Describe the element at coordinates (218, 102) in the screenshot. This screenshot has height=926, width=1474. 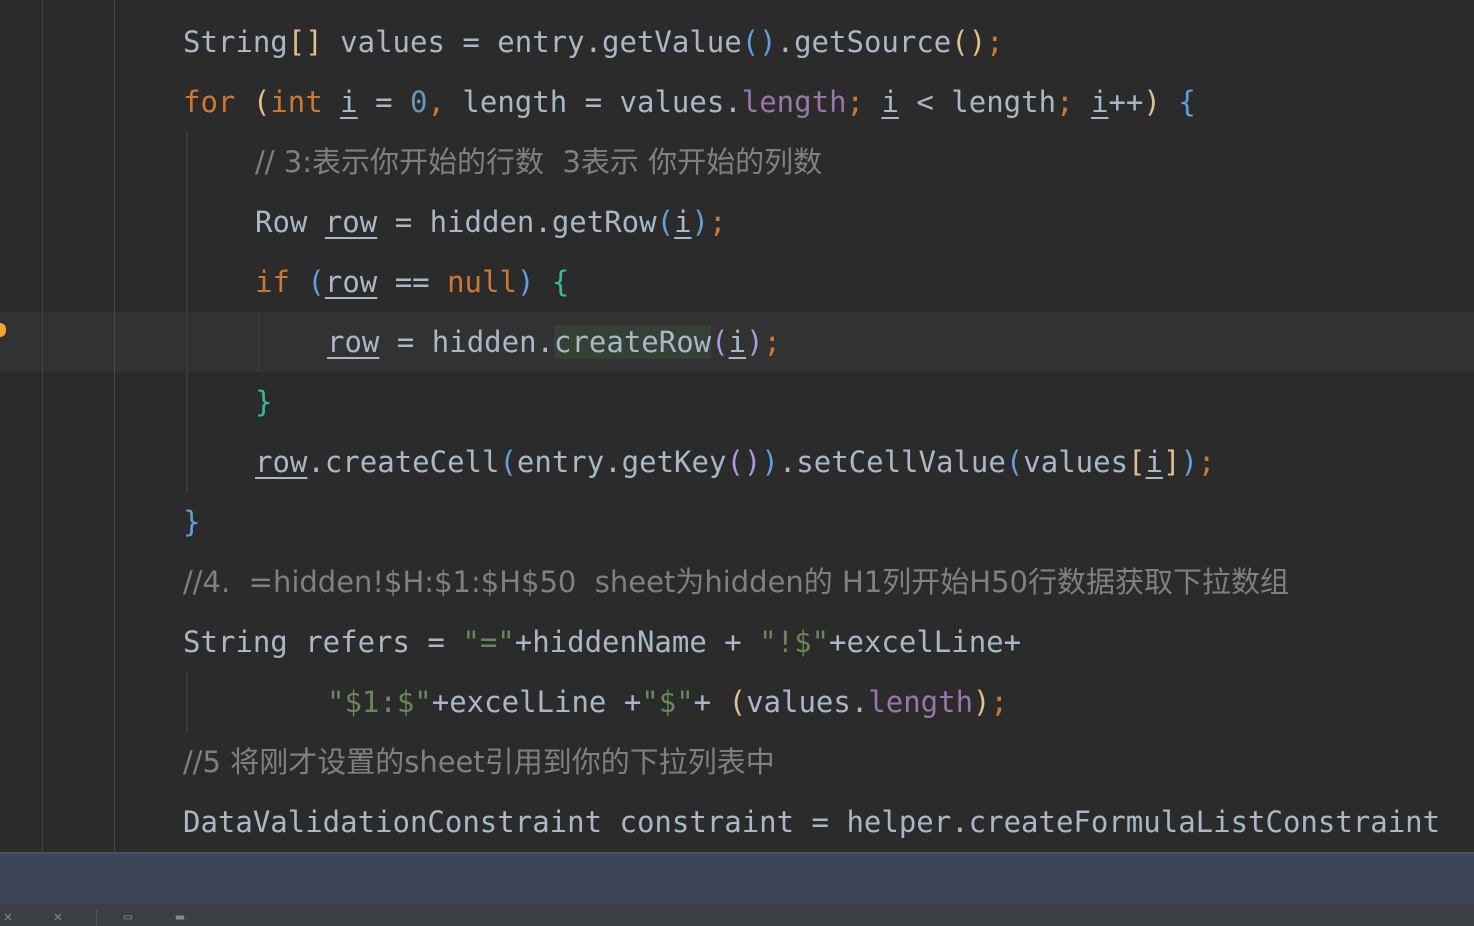
I see `code-token: for` at that location.